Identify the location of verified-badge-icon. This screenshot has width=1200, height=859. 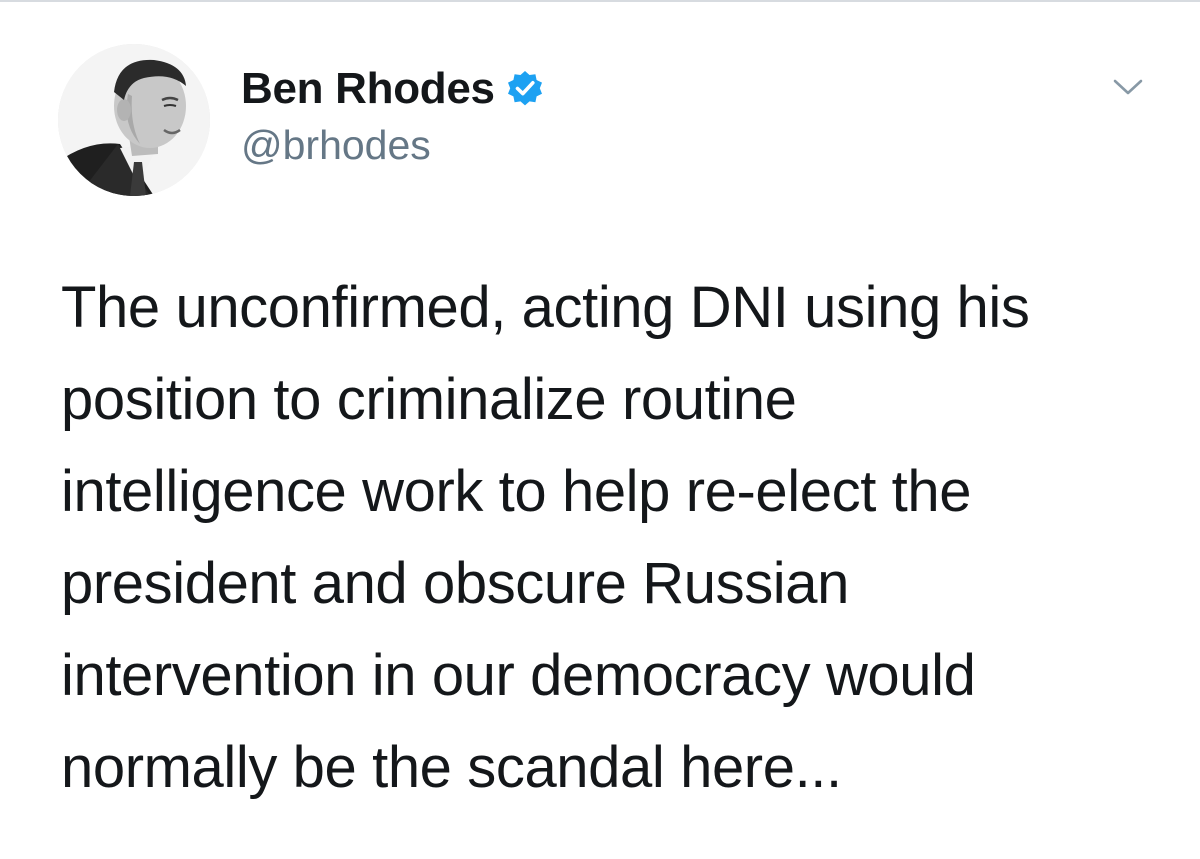
(524, 88).